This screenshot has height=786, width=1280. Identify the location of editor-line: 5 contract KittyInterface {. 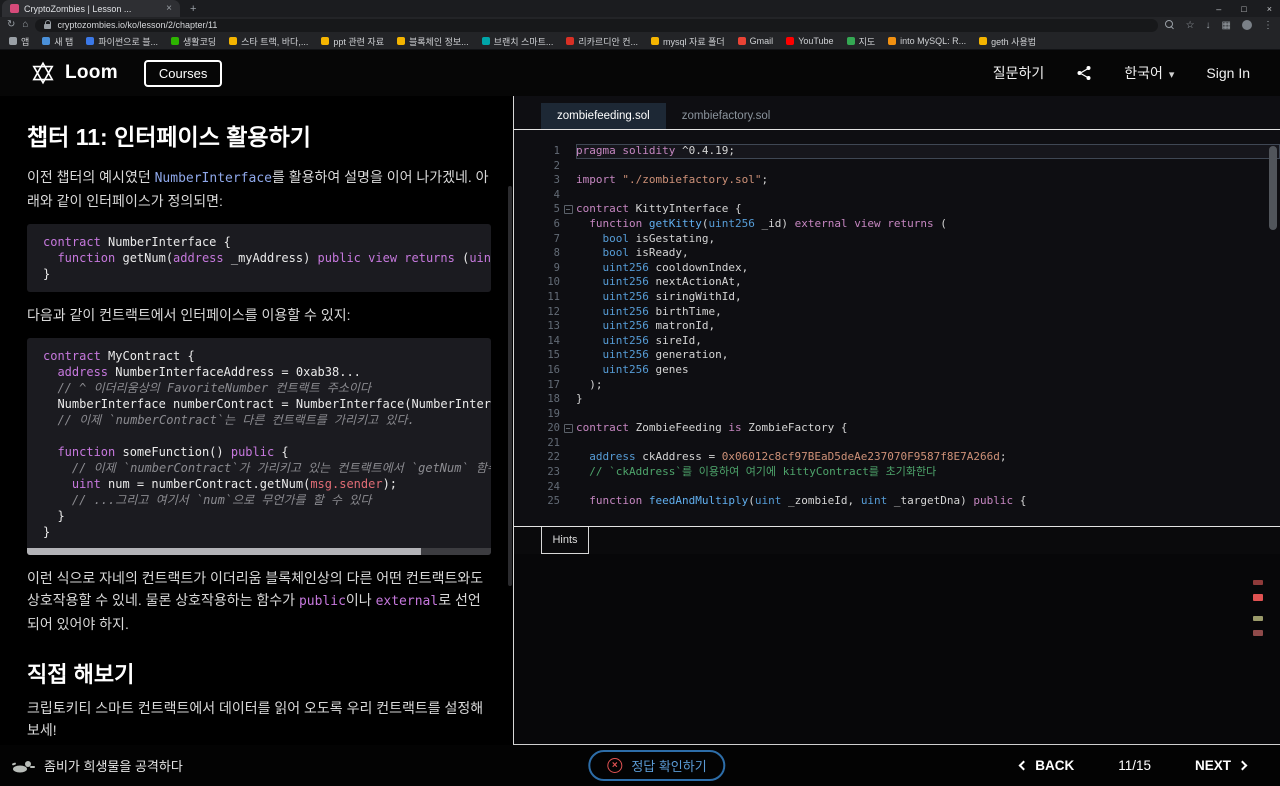
(897, 209).